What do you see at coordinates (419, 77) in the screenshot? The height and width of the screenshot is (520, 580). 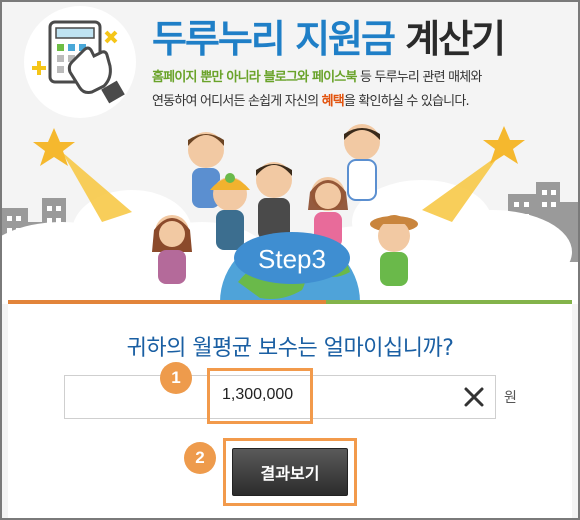 I see `description-text-1: 등 두루누리 관련 매체와` at bounding box center [419, 77].